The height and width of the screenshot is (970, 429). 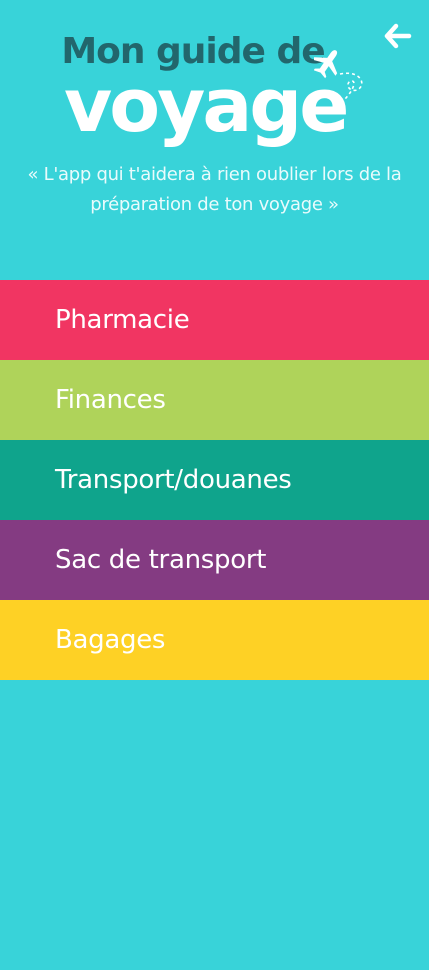 What do you see at coordinates (214, 320) in the screenshot?
I see `menu-item-pharmacie: Pharmacie` at bounding box center [214, 320].